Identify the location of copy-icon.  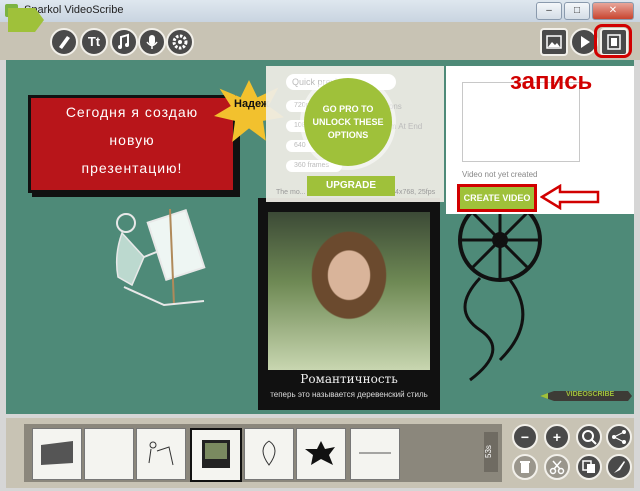
(589, 467).